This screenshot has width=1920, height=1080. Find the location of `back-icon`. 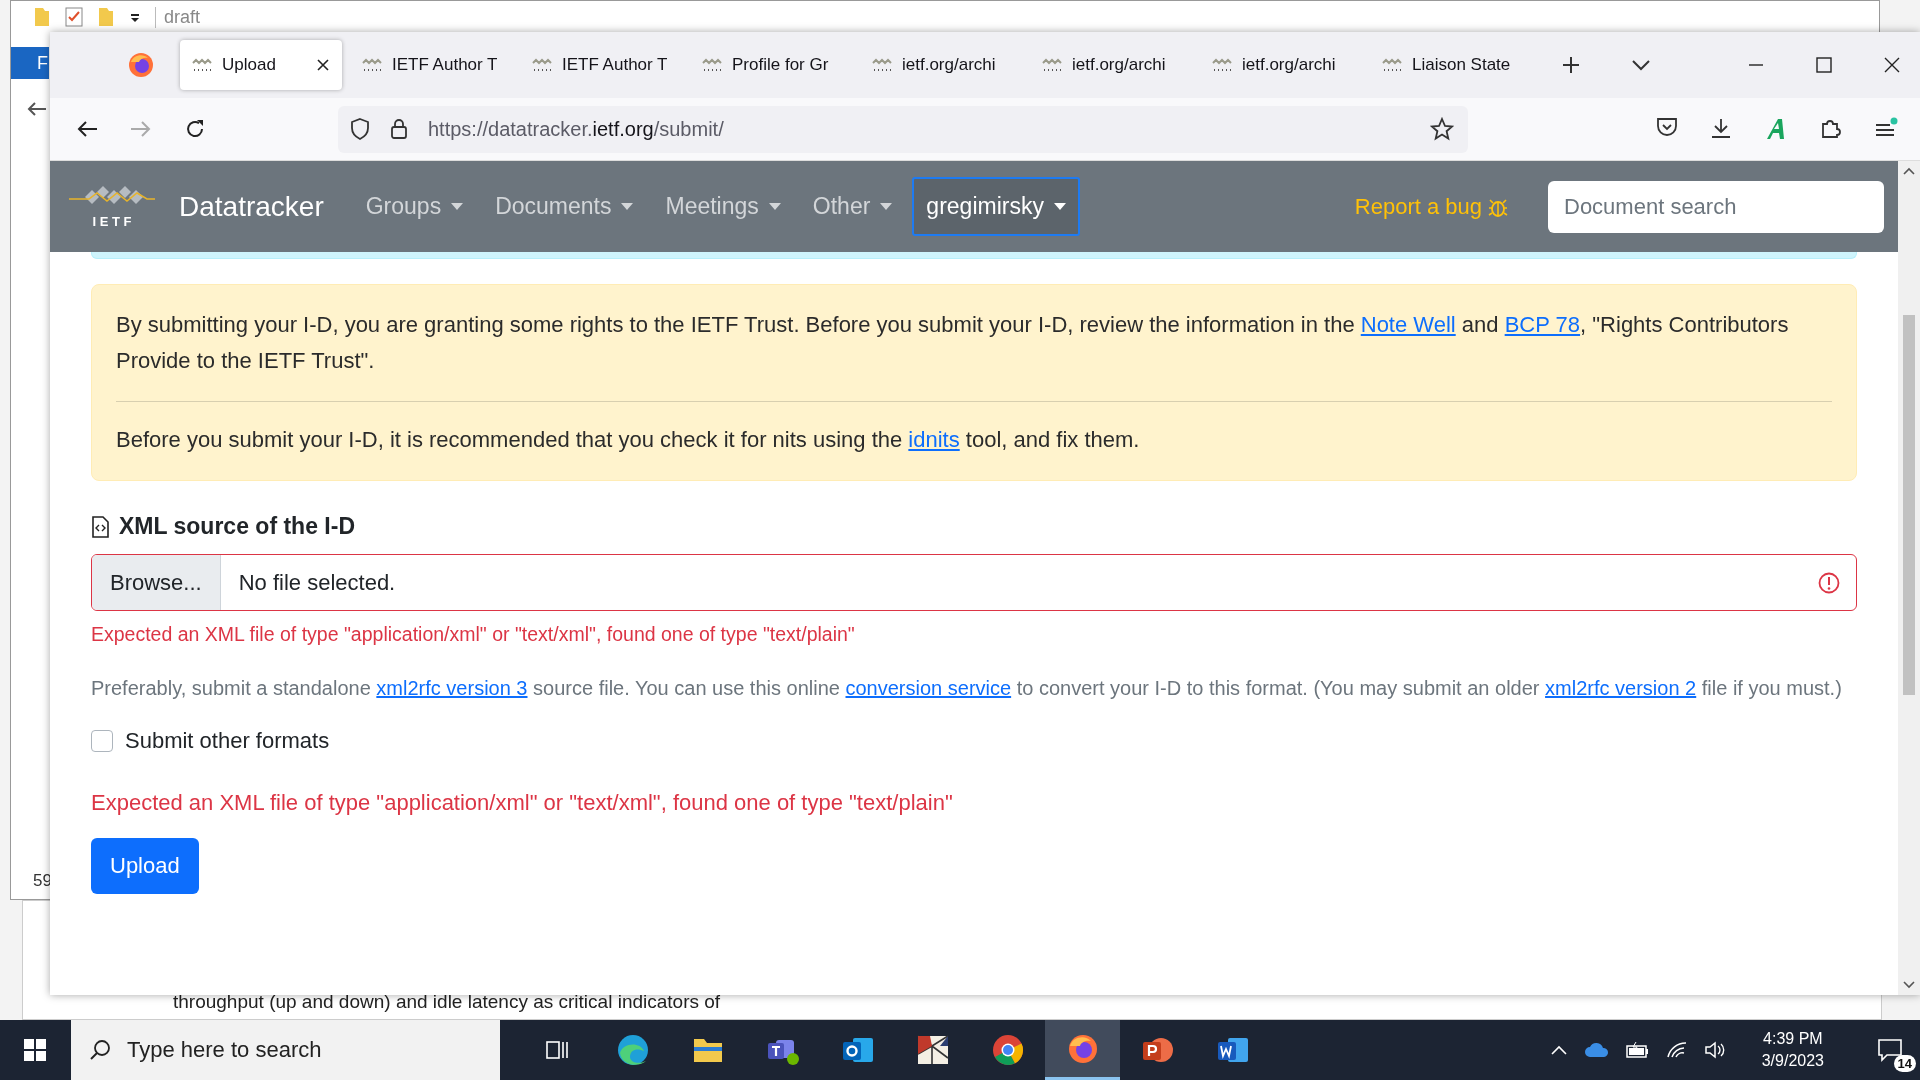

back-icon is located at coordinates (87, 129).